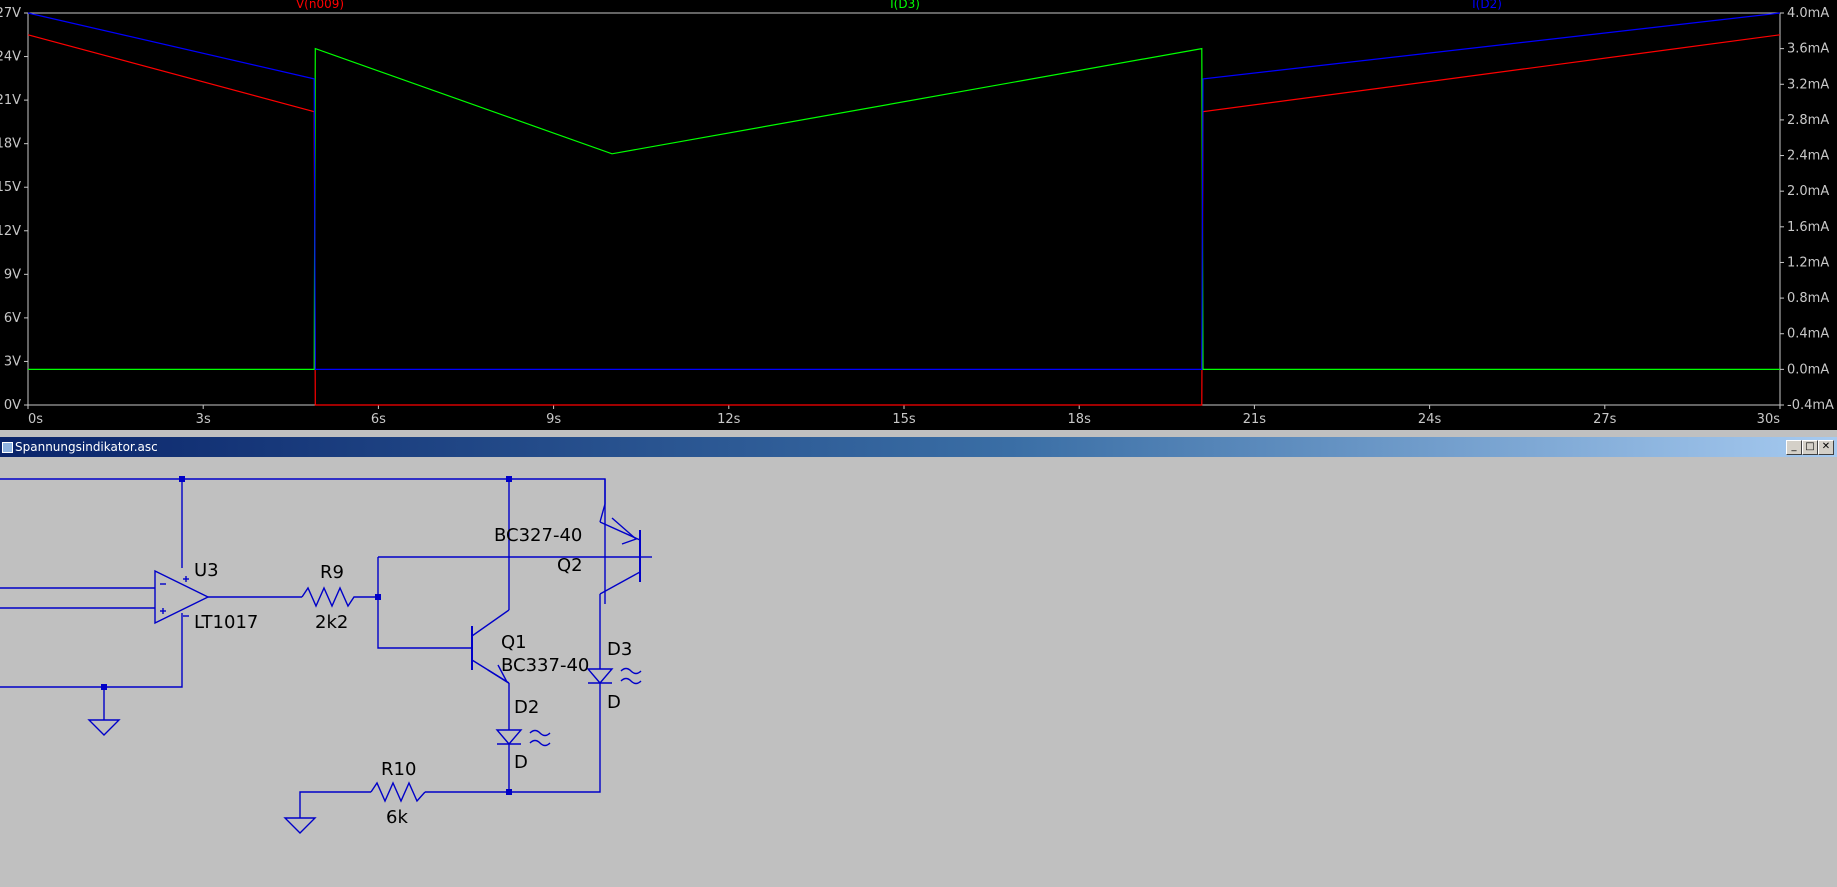 The image size is (1837, 887). Describe the element at coordinates (523, 730) in the screenshot. I see `led-d2` at that location.